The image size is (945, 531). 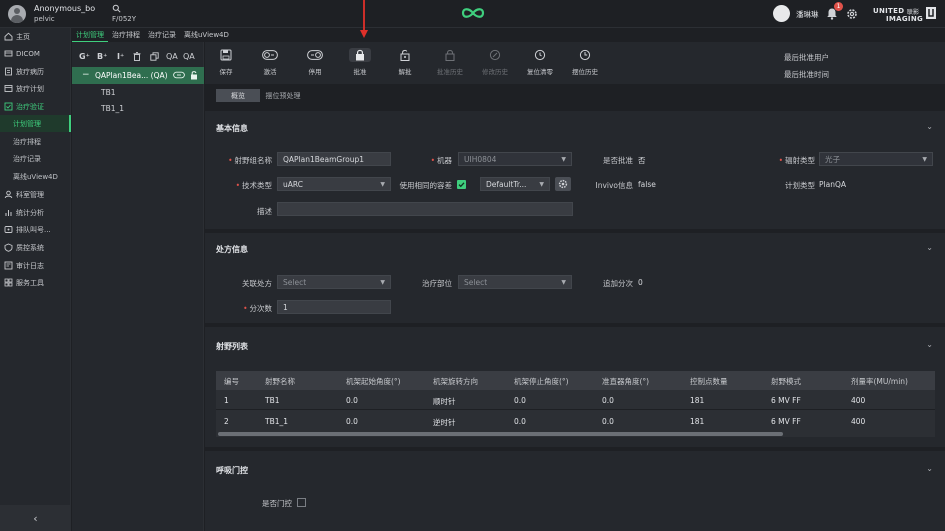 I want to click on sidebar-item-qc: 质控系统, so click(x=35, y=247).